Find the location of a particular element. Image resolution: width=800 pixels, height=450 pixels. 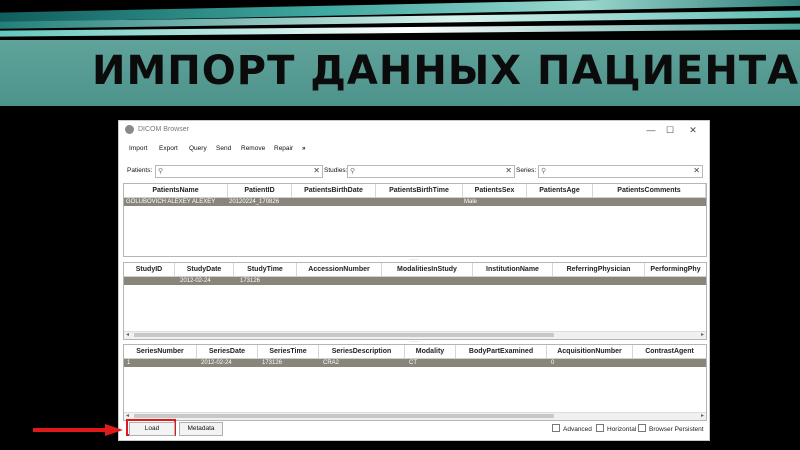

column-header: ModalitiesInStudy is located at coordinates (427, 269).